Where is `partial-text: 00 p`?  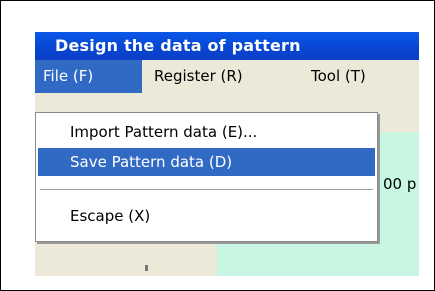
partial-text: 00 p is located at coordinates (400, 184).